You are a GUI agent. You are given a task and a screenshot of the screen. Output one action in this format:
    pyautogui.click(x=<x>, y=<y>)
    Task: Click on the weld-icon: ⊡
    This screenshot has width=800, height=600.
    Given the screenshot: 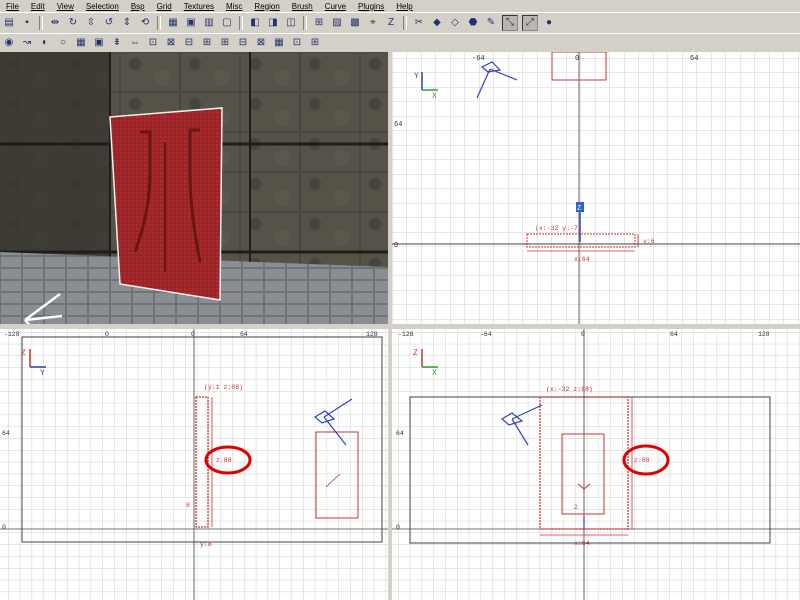 What is the action you would take?
    pyautogui.click(x=153, y=43)
    